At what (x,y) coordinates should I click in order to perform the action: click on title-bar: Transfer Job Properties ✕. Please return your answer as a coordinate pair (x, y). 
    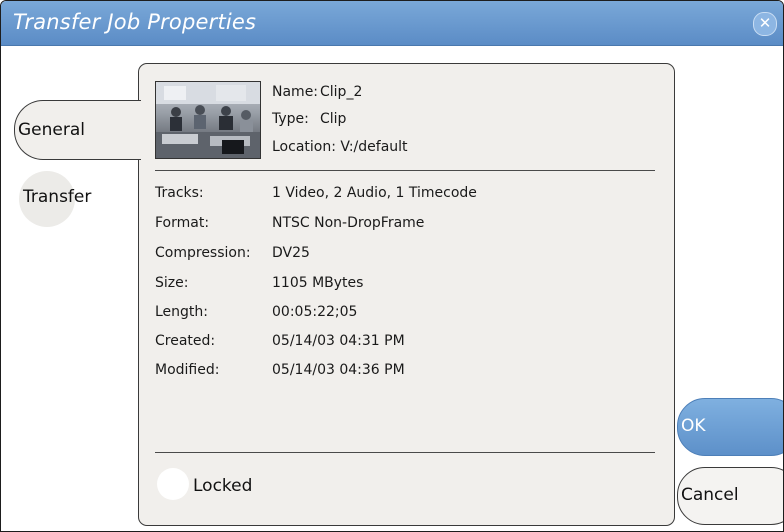
    Looking at the image, I should click on (392, 23).